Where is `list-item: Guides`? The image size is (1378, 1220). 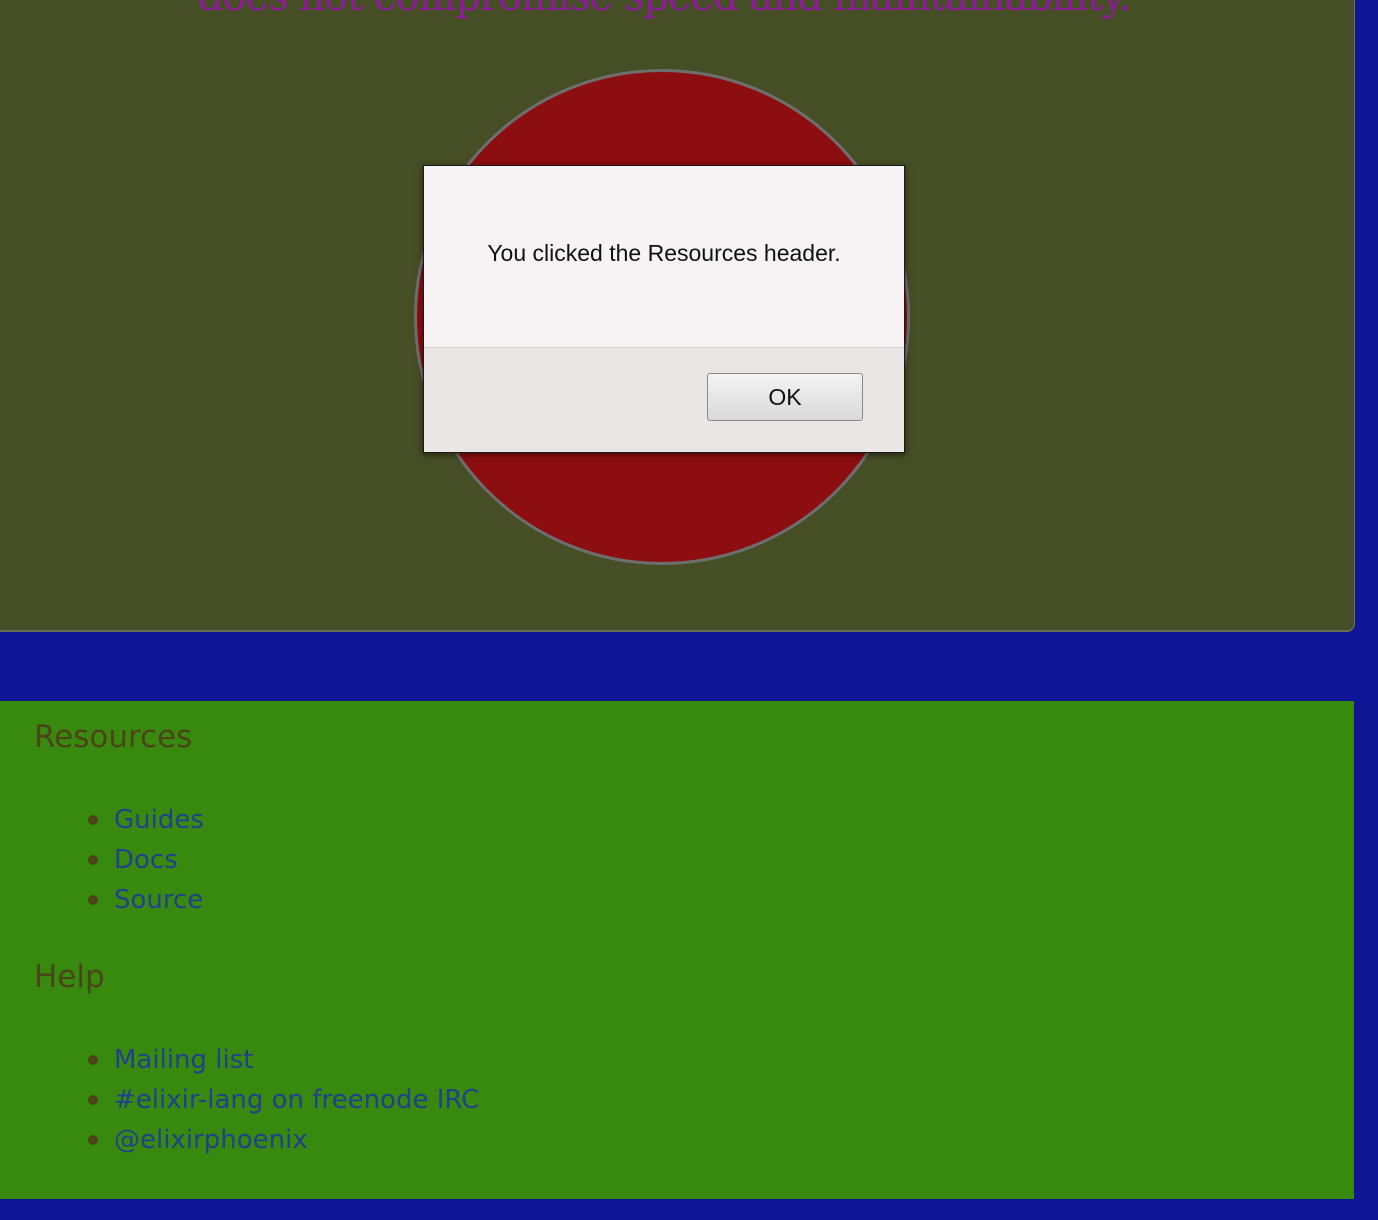 list-item: Guides is located at coordinates (146, 820).